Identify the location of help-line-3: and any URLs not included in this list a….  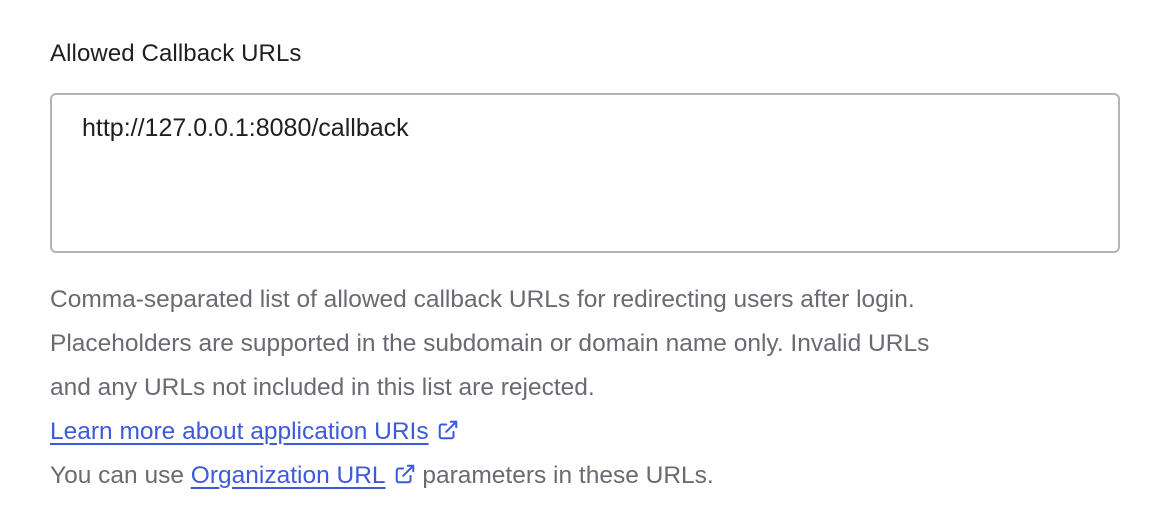
(322, 387).